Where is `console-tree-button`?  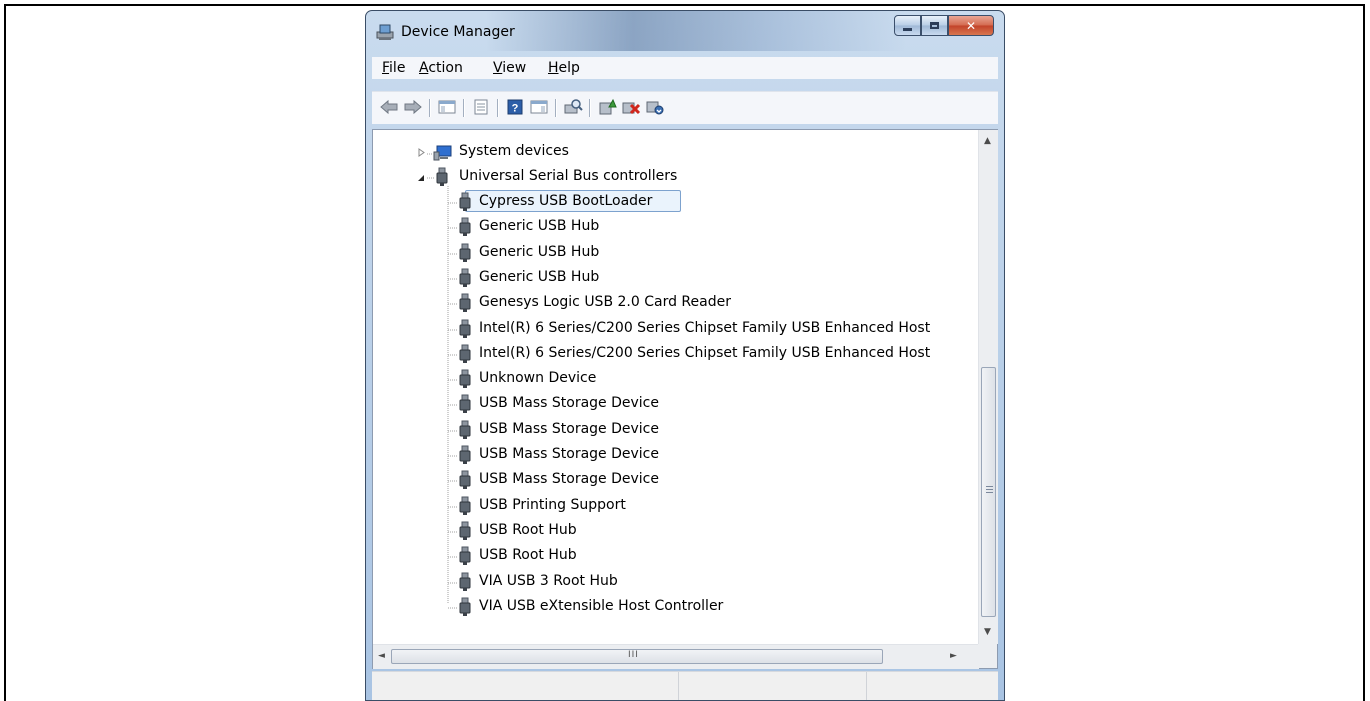 console-tree-button is located at coordinates (447, 107).